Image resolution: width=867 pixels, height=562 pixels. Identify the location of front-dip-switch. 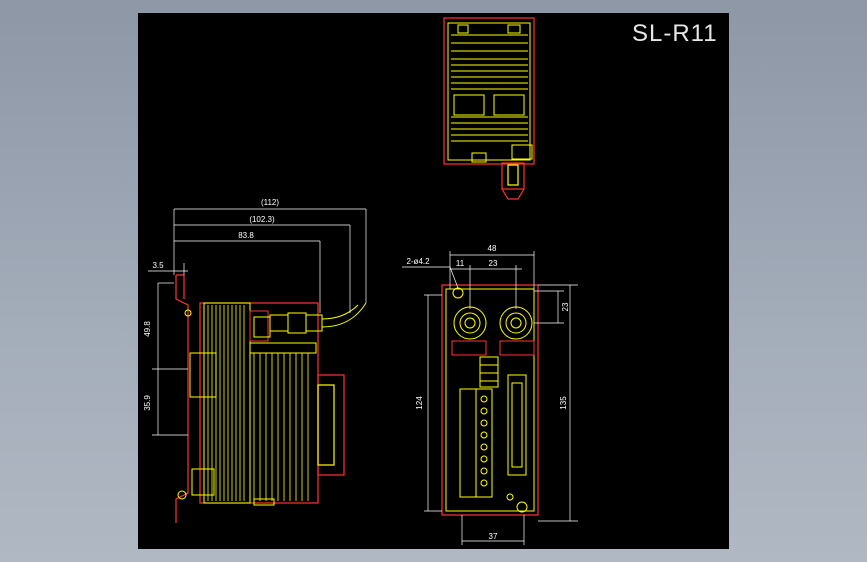
(489, 372).